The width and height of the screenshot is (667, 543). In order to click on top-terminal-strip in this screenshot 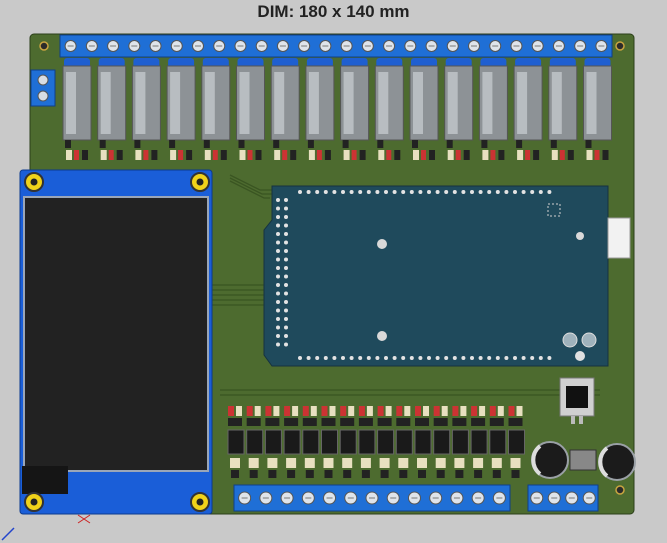, I will do `click(336, 46)`.